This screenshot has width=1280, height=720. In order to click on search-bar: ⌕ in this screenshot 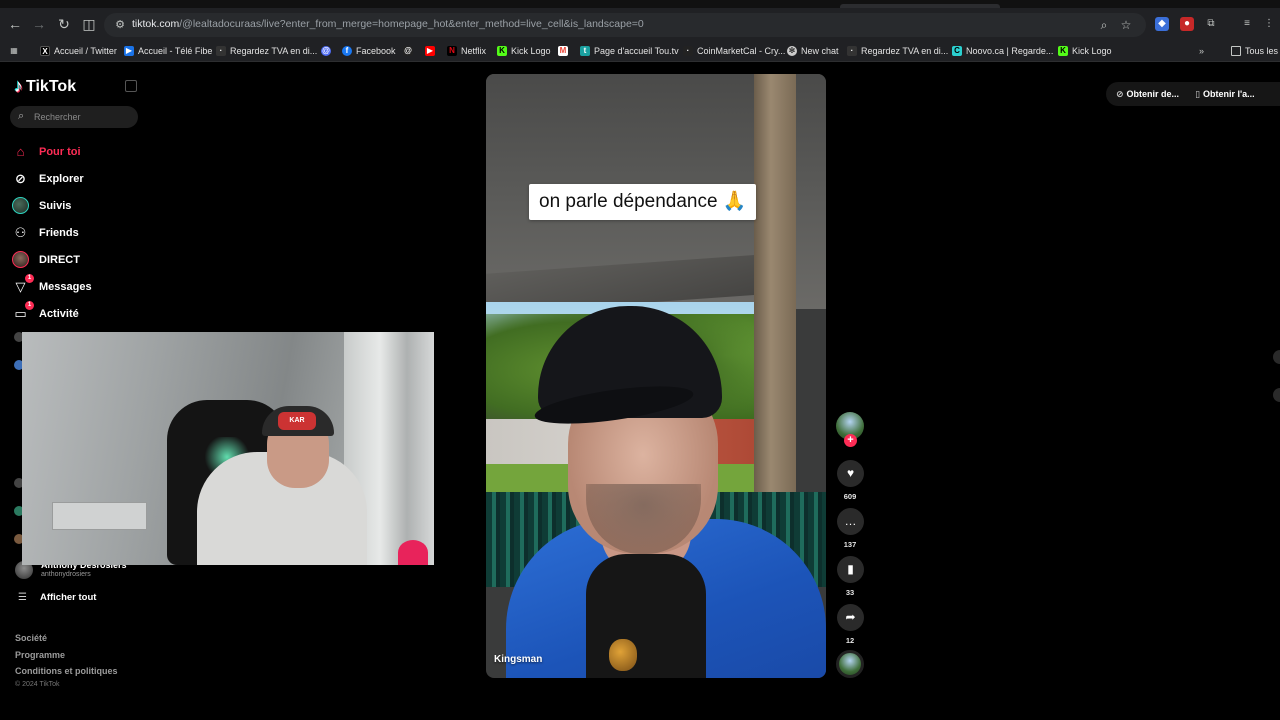, I will do `click(74, 117)`.